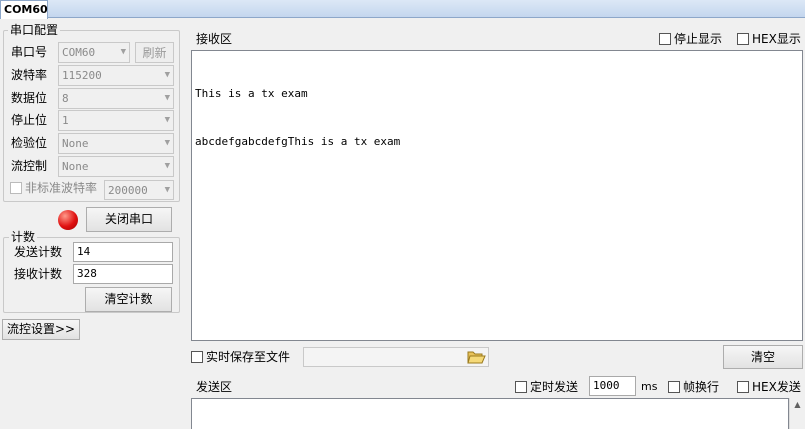  I want to click on flow-settings-button: 流控设置>>, so click(41, 329).